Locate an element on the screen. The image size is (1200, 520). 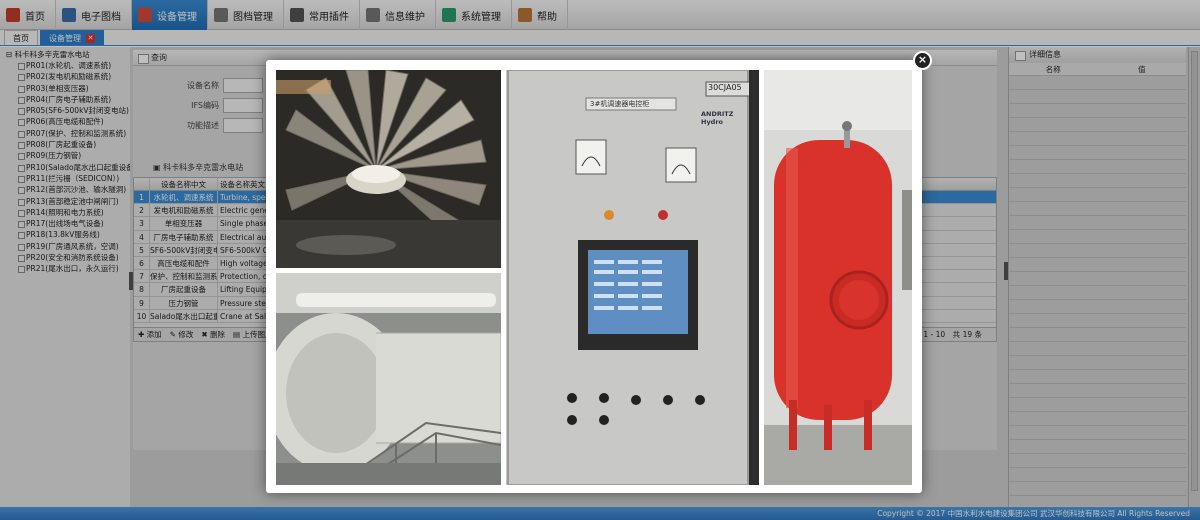
cabinet-title-text: 3#机调速器电控柜 is located at coordinates (620, 104).